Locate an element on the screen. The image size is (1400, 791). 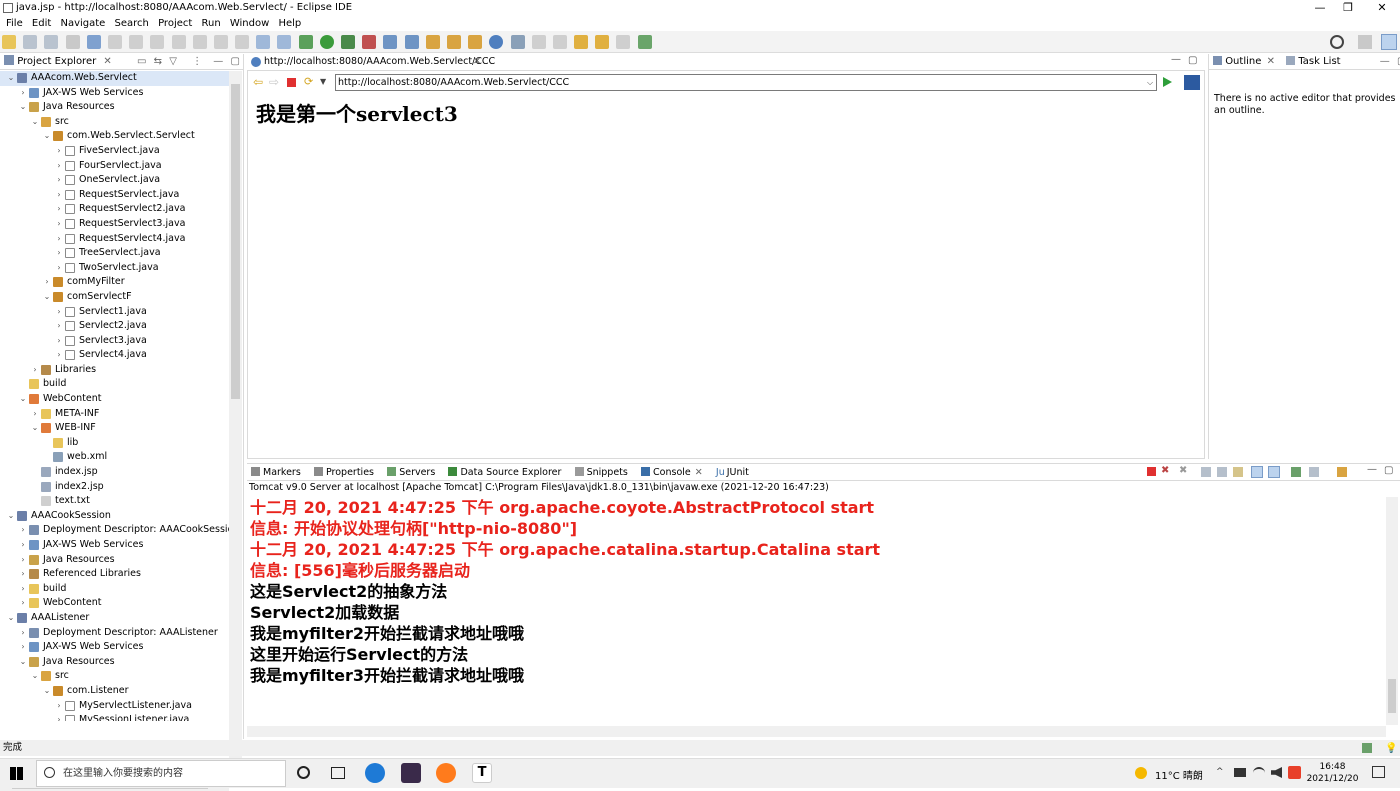
save-icon is located at coordinates (30, 42).